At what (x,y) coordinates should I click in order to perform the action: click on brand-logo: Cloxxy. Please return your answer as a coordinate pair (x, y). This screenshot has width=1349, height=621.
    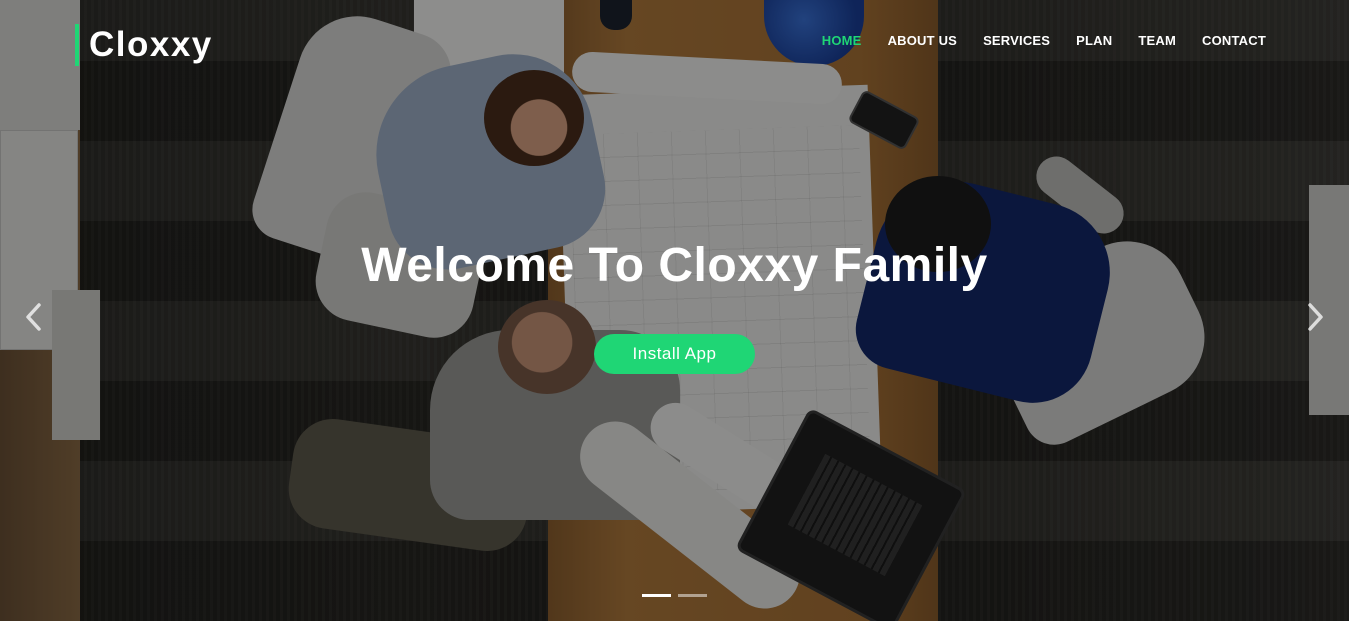
    Looking at the image, I should click on (144, 45).